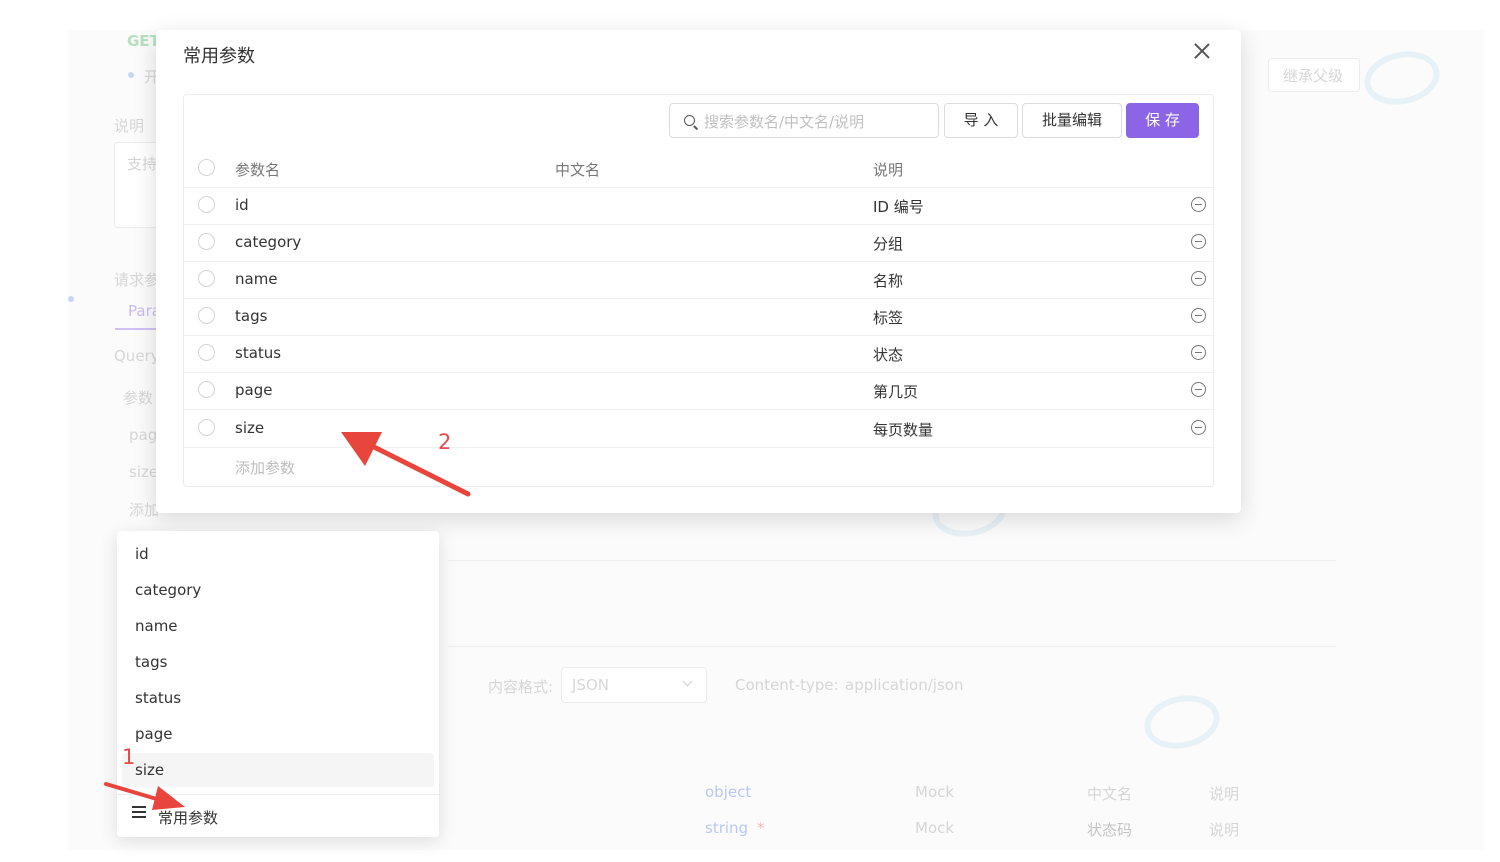 This screenshot has width=1500, height=862. What do you see at coordinates (1492, 431) in the screenshot?
I see `window-edge` at bounding box center [1492, 431].